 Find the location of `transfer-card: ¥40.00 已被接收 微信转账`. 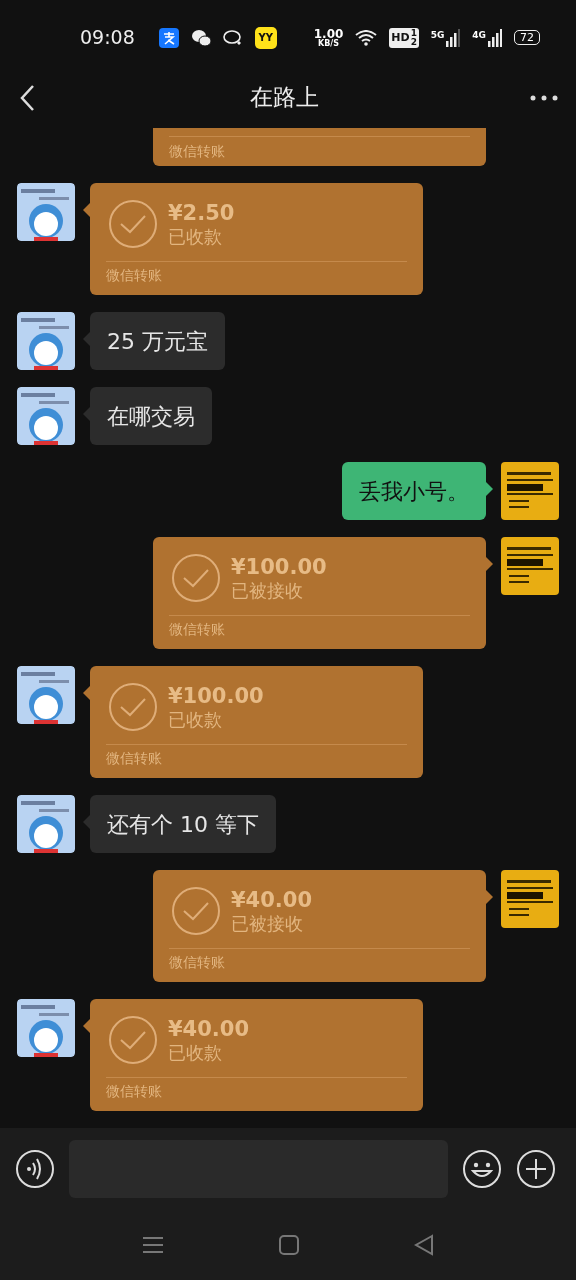

transfer-card: ¥40.00 已被接收 微信转账 is located at coordinates (319, 926).